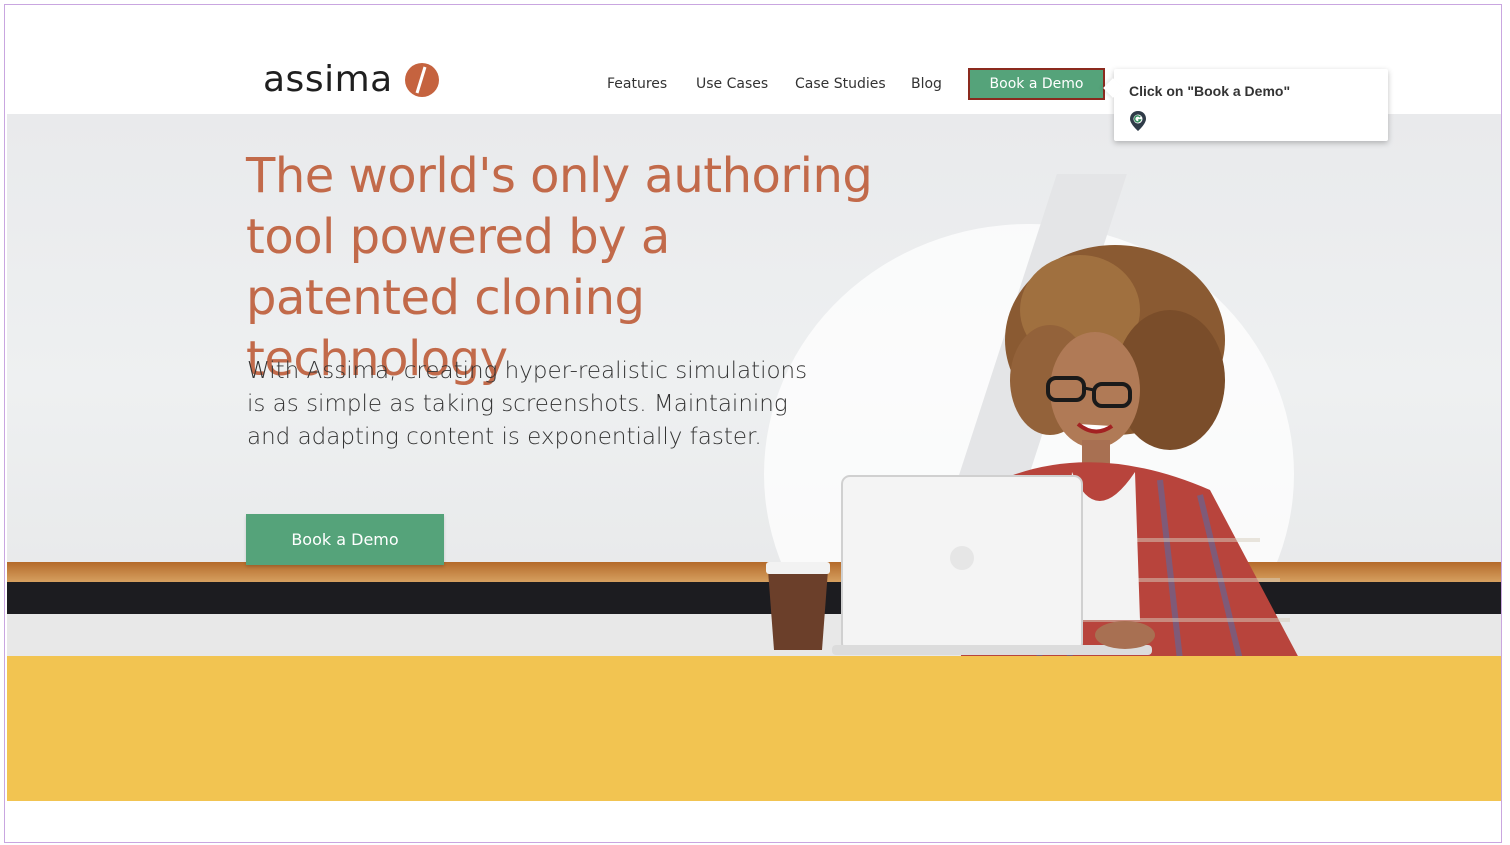  What do you see at coordinates (328, 79) in the screenshot?
I see `logo-wordmark: assima` at bounding box center [328, 79].